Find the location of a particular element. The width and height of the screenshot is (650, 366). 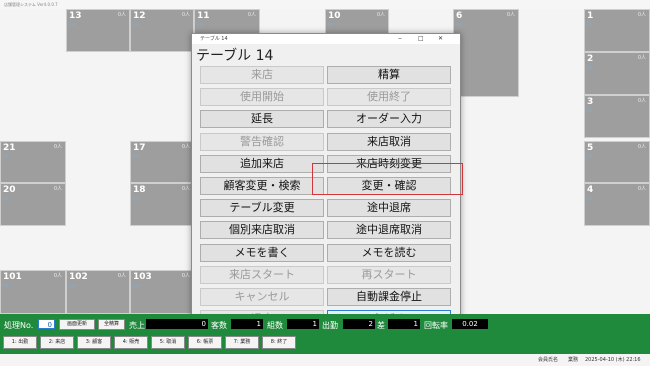

action-button-6: 警告確認 is located at coordinates (262, 141).